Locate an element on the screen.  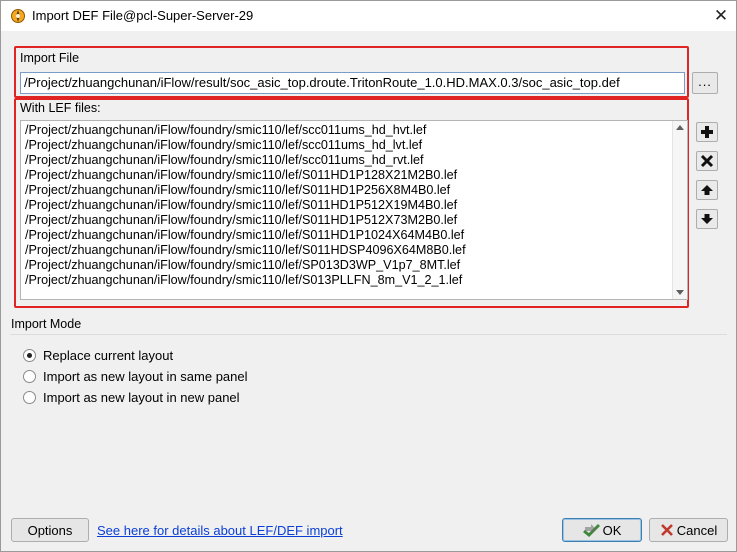
import-mode-label: Import Mode is located at coordinates (46, 324).